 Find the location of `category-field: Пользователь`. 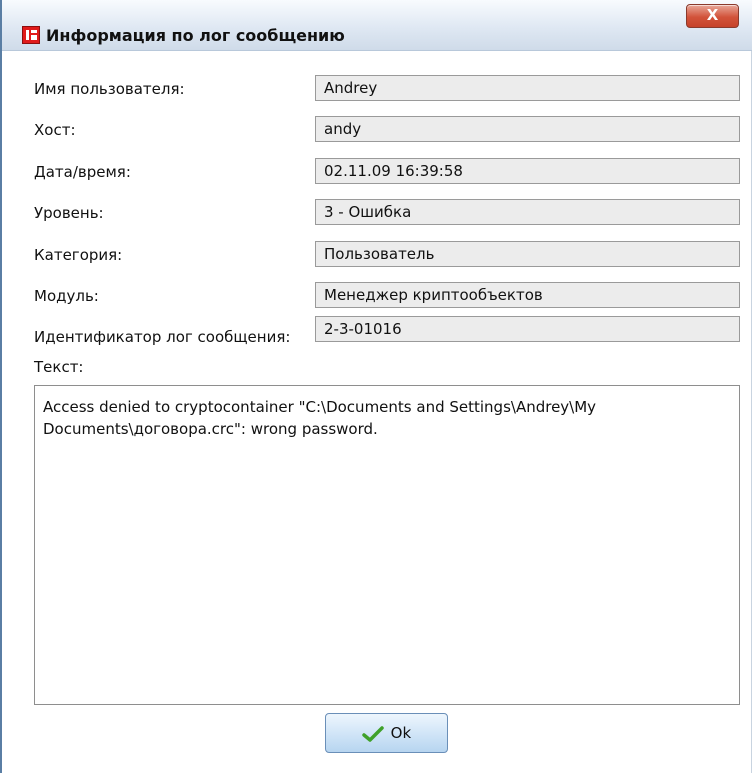

category-field: Пользователь is located at coordinates (527, 254).